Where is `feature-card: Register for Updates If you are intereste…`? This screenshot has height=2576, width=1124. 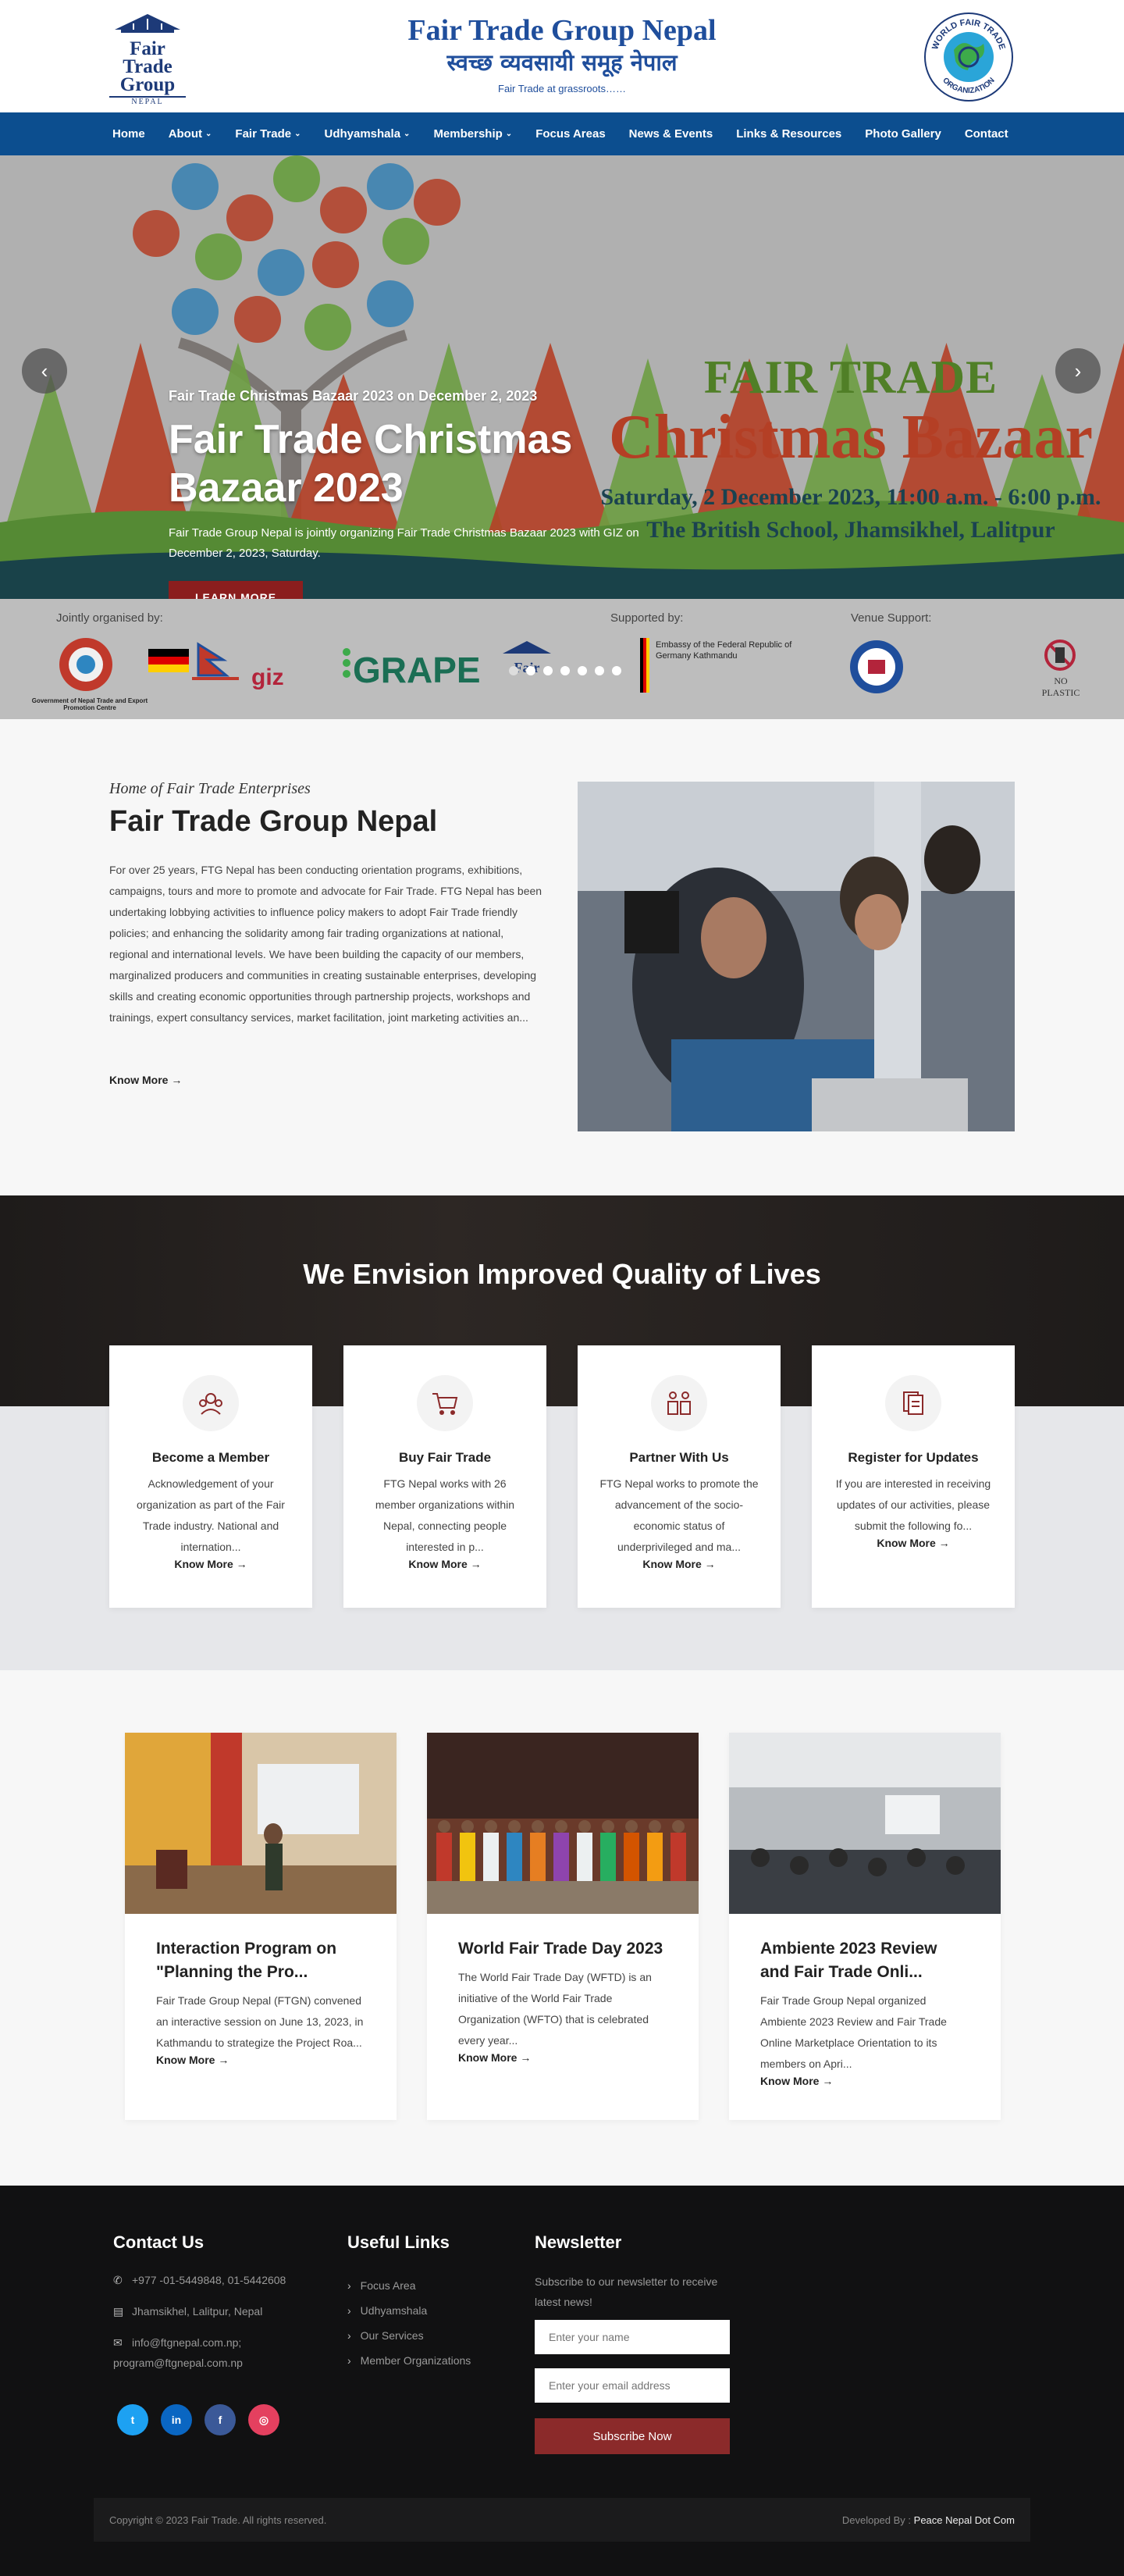 feature-card: Register for Updates If you are intereste… is located at coordinates (913, 1476).